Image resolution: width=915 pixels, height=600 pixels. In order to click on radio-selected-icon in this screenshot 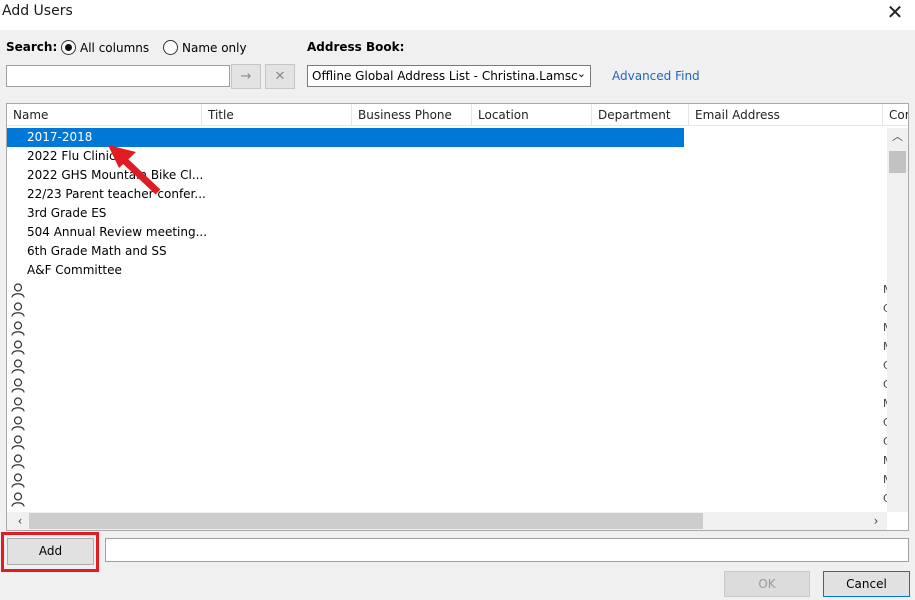, I will do `click(68, 47)`.